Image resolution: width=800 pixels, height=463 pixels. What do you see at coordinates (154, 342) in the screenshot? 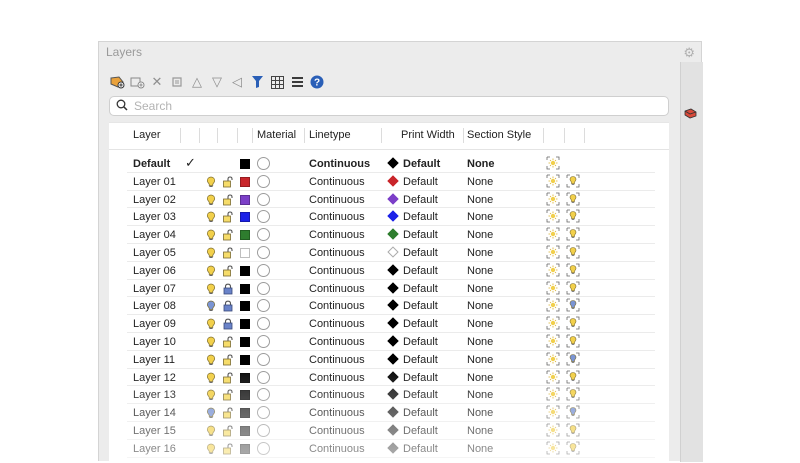
I see `layer-name: Layer 10` at bounding box center [154, 342].